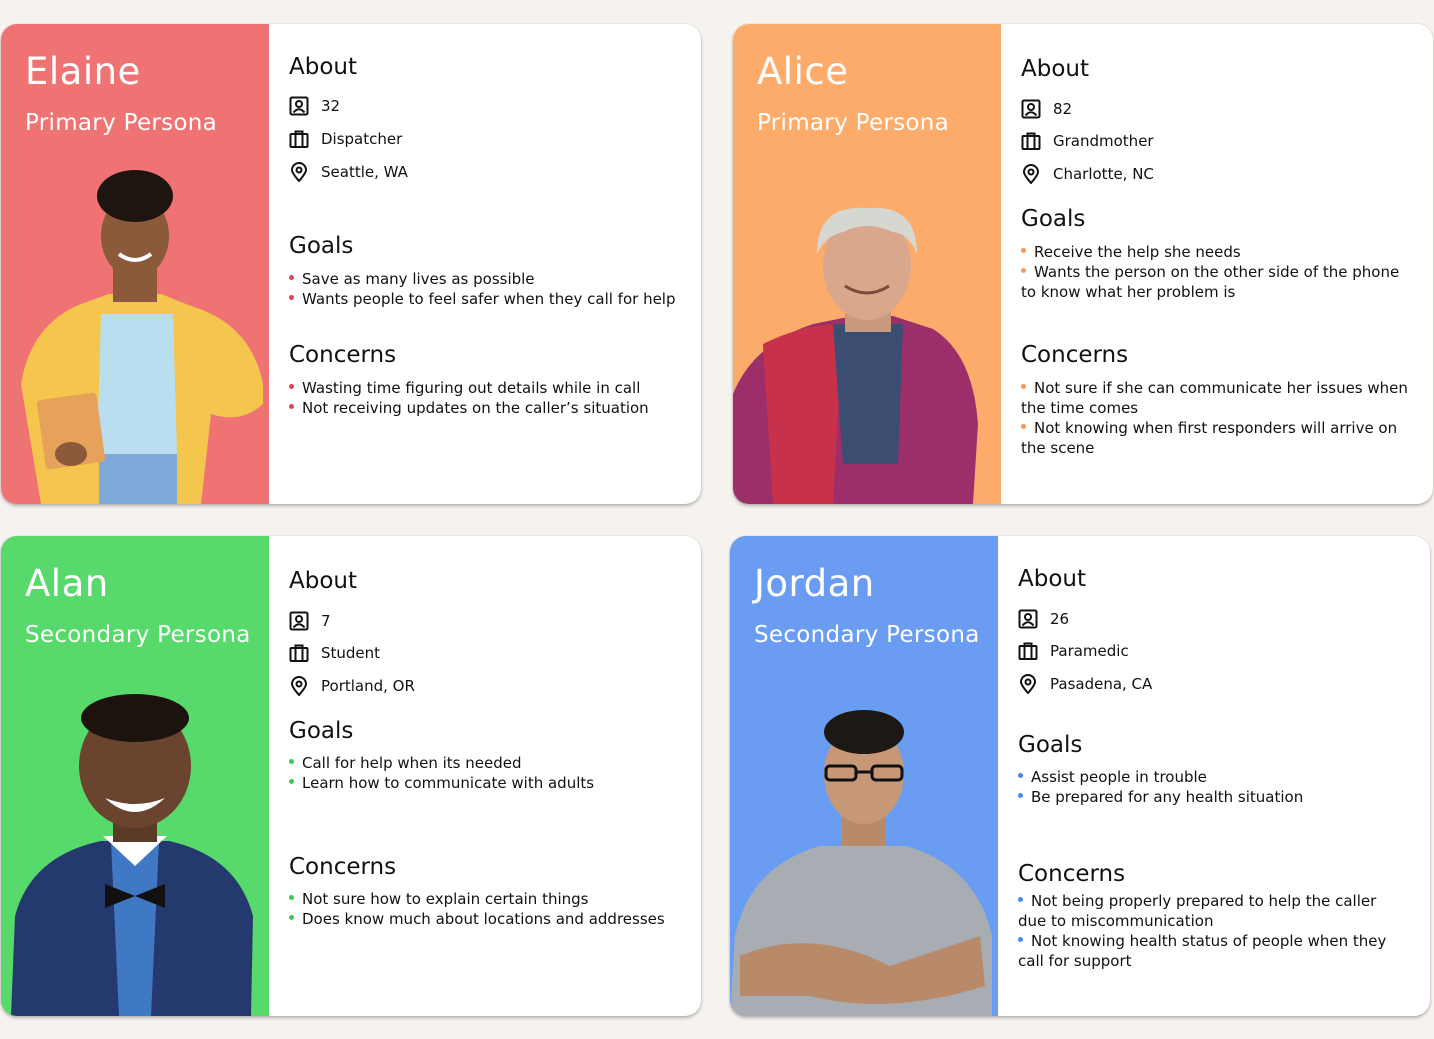  I want to click on persona-header-panel: Alice Primary Persona, so click(867, 264).